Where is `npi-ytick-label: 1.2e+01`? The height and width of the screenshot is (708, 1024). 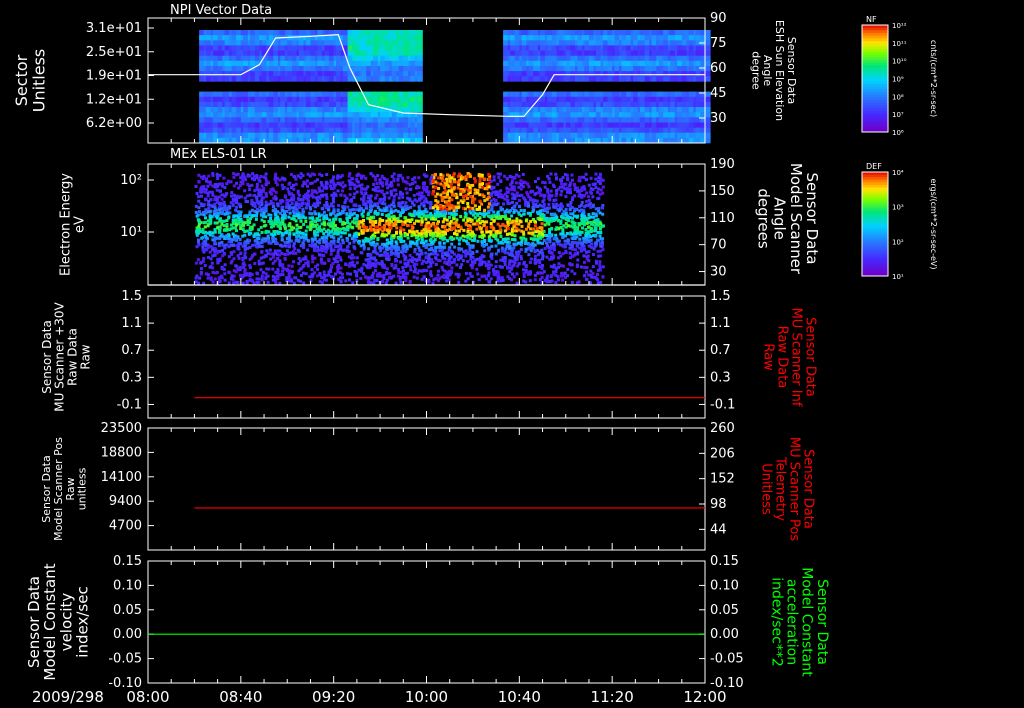 npi-ytick-label: 1.2e+01 is located at coordinates (114, 99).